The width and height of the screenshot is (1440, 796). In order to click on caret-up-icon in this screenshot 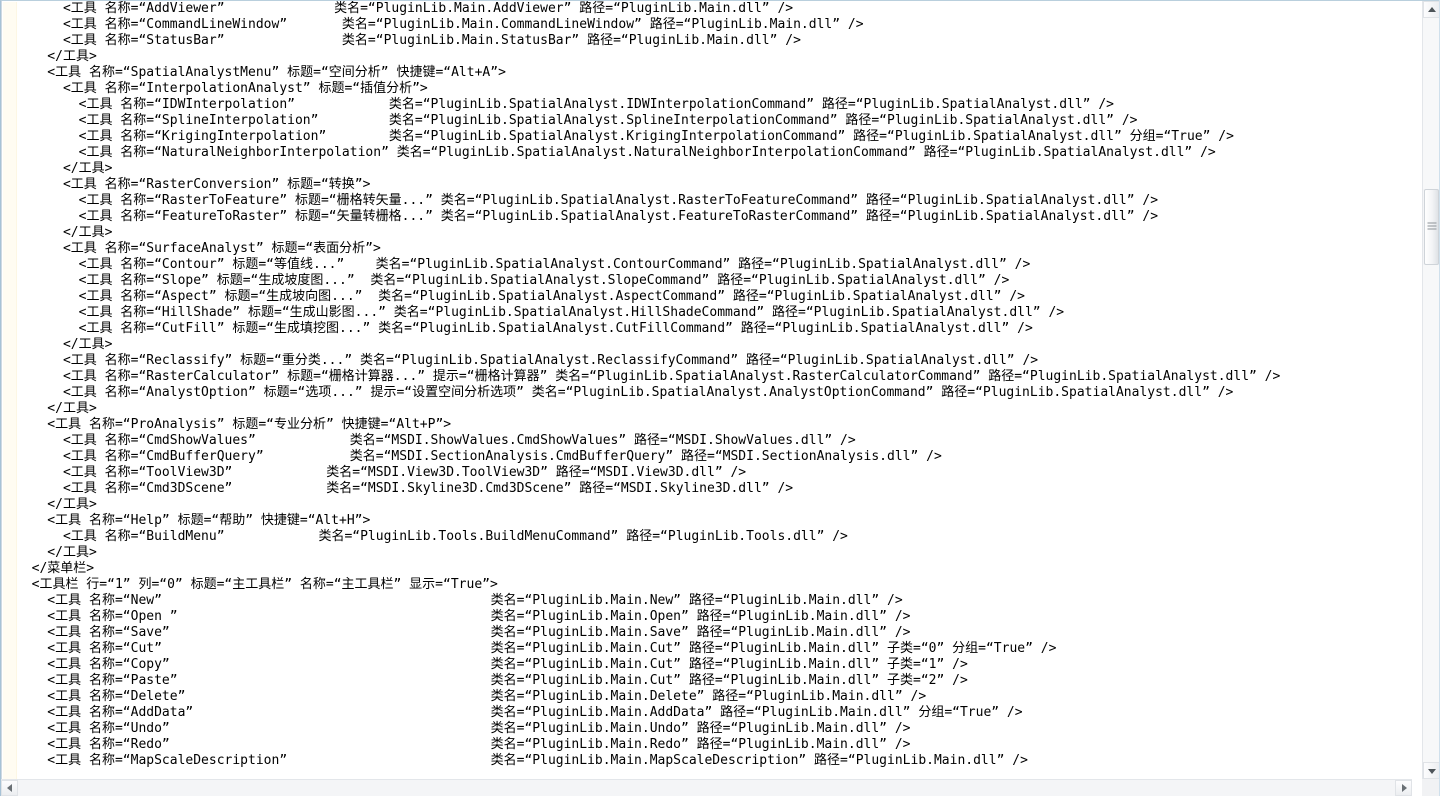, I will do `click(1431, 9)`.